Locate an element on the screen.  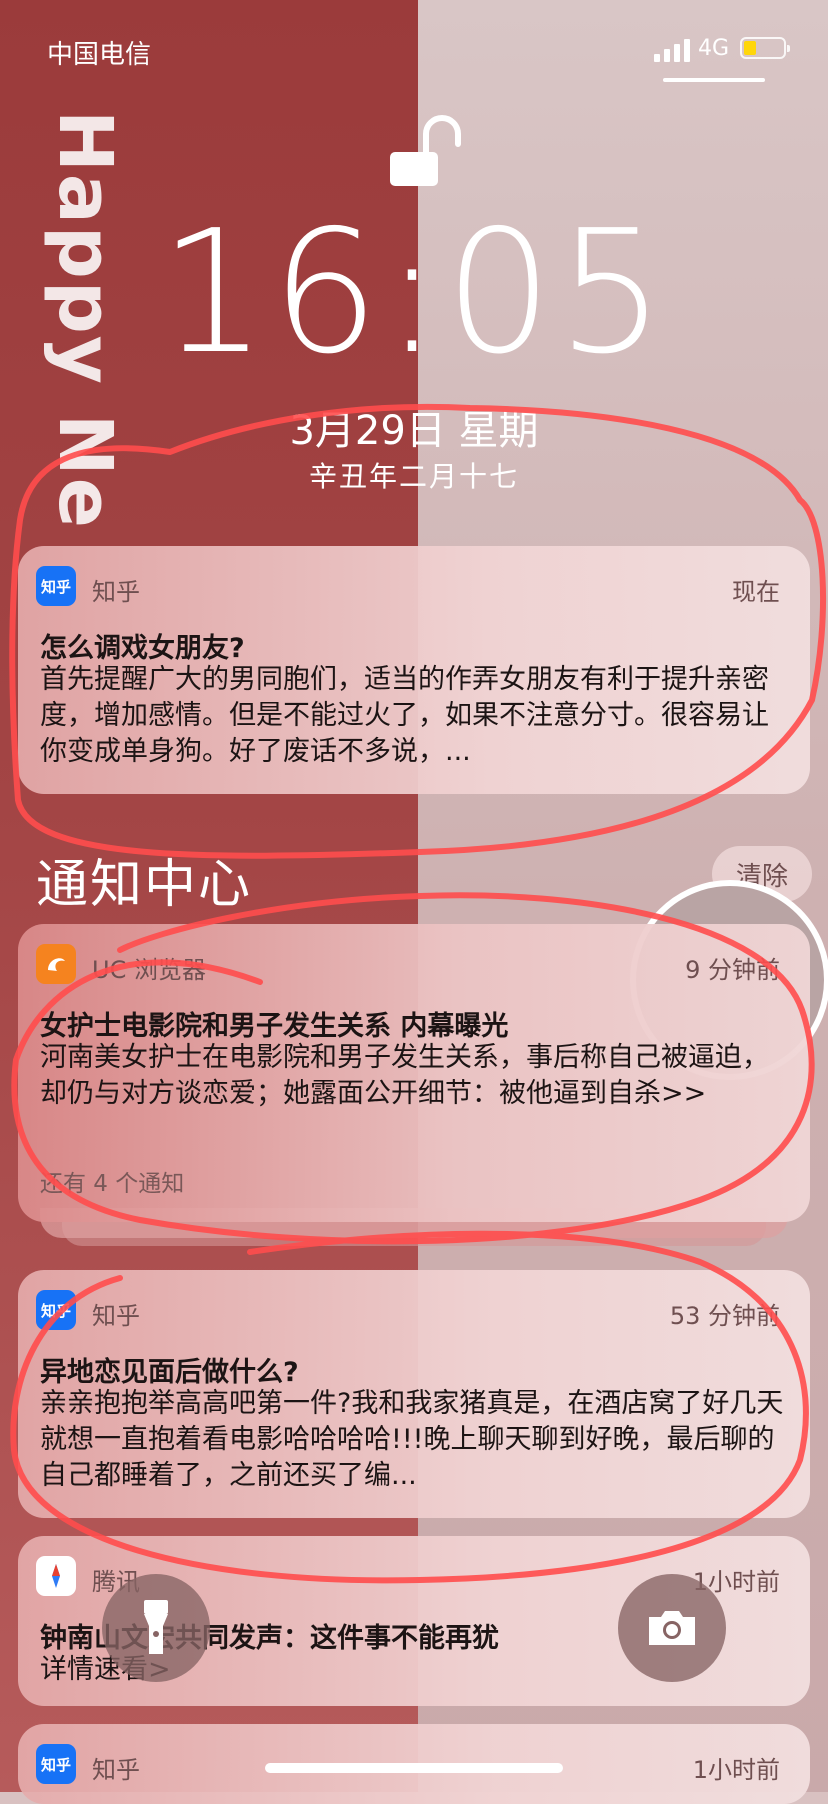
lunar-date: 辛丑年二月十七 is located at coordinates (413, 476).